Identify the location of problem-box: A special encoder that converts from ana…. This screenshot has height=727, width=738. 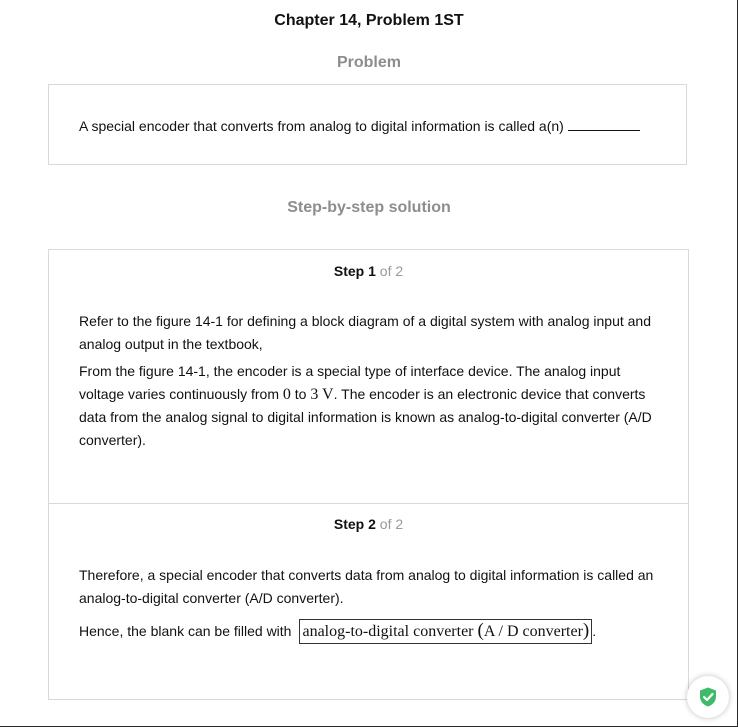
(367, 124).